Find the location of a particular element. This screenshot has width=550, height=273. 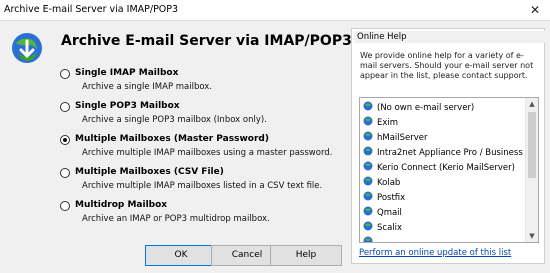

list-item-partial is located at coordinates (370, 239).